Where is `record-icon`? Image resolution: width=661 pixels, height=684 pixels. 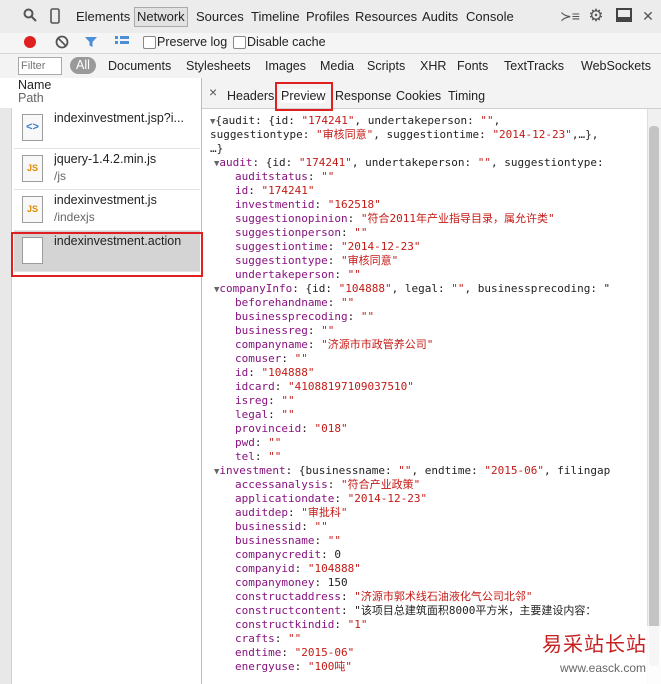 record-icon is located at coordinates (30, 42).